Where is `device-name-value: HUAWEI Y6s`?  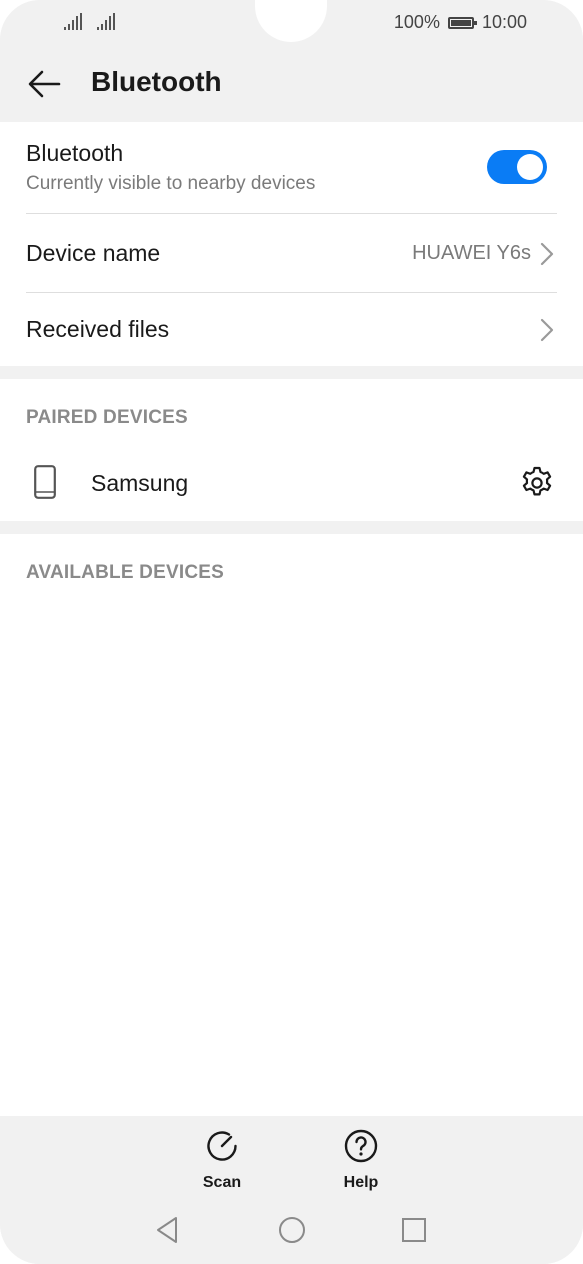
device-name-value: HUAWEI Y6s is located at coordinates (471, 253).